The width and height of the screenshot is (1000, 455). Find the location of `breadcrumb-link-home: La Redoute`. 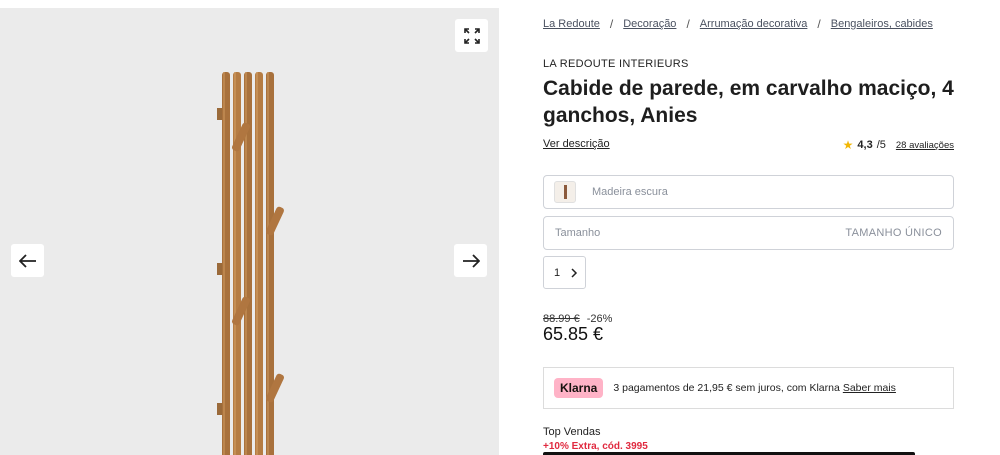

breadcrumb-link-home: La Redoute is located at coordinates (571, 24).